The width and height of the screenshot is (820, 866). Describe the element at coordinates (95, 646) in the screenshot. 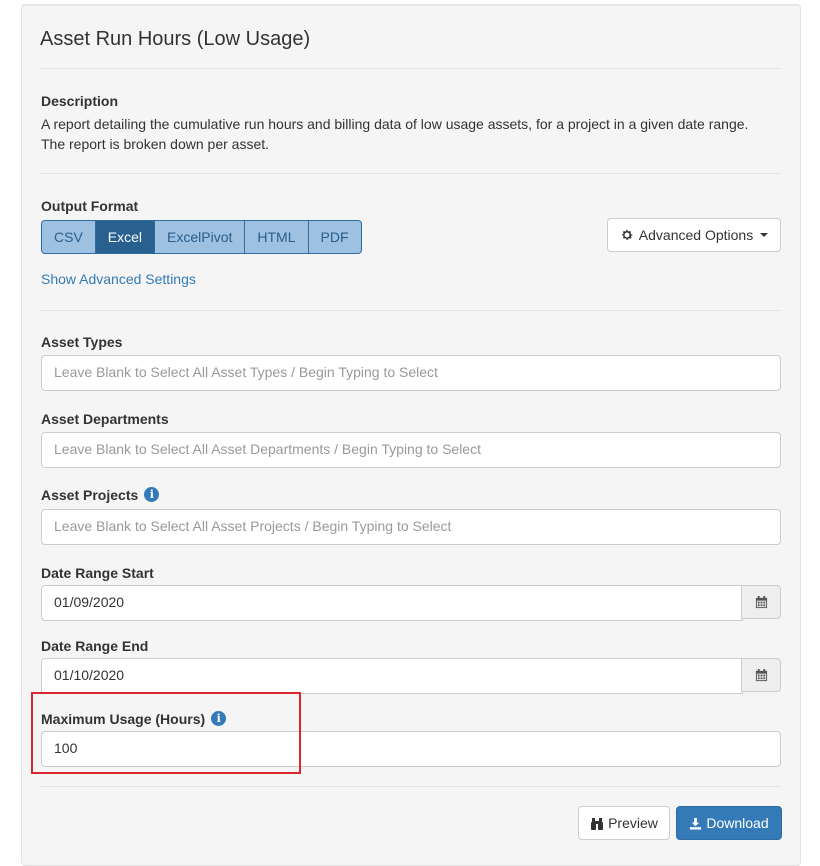

I see `date-end-label: Date Range End` at that location.